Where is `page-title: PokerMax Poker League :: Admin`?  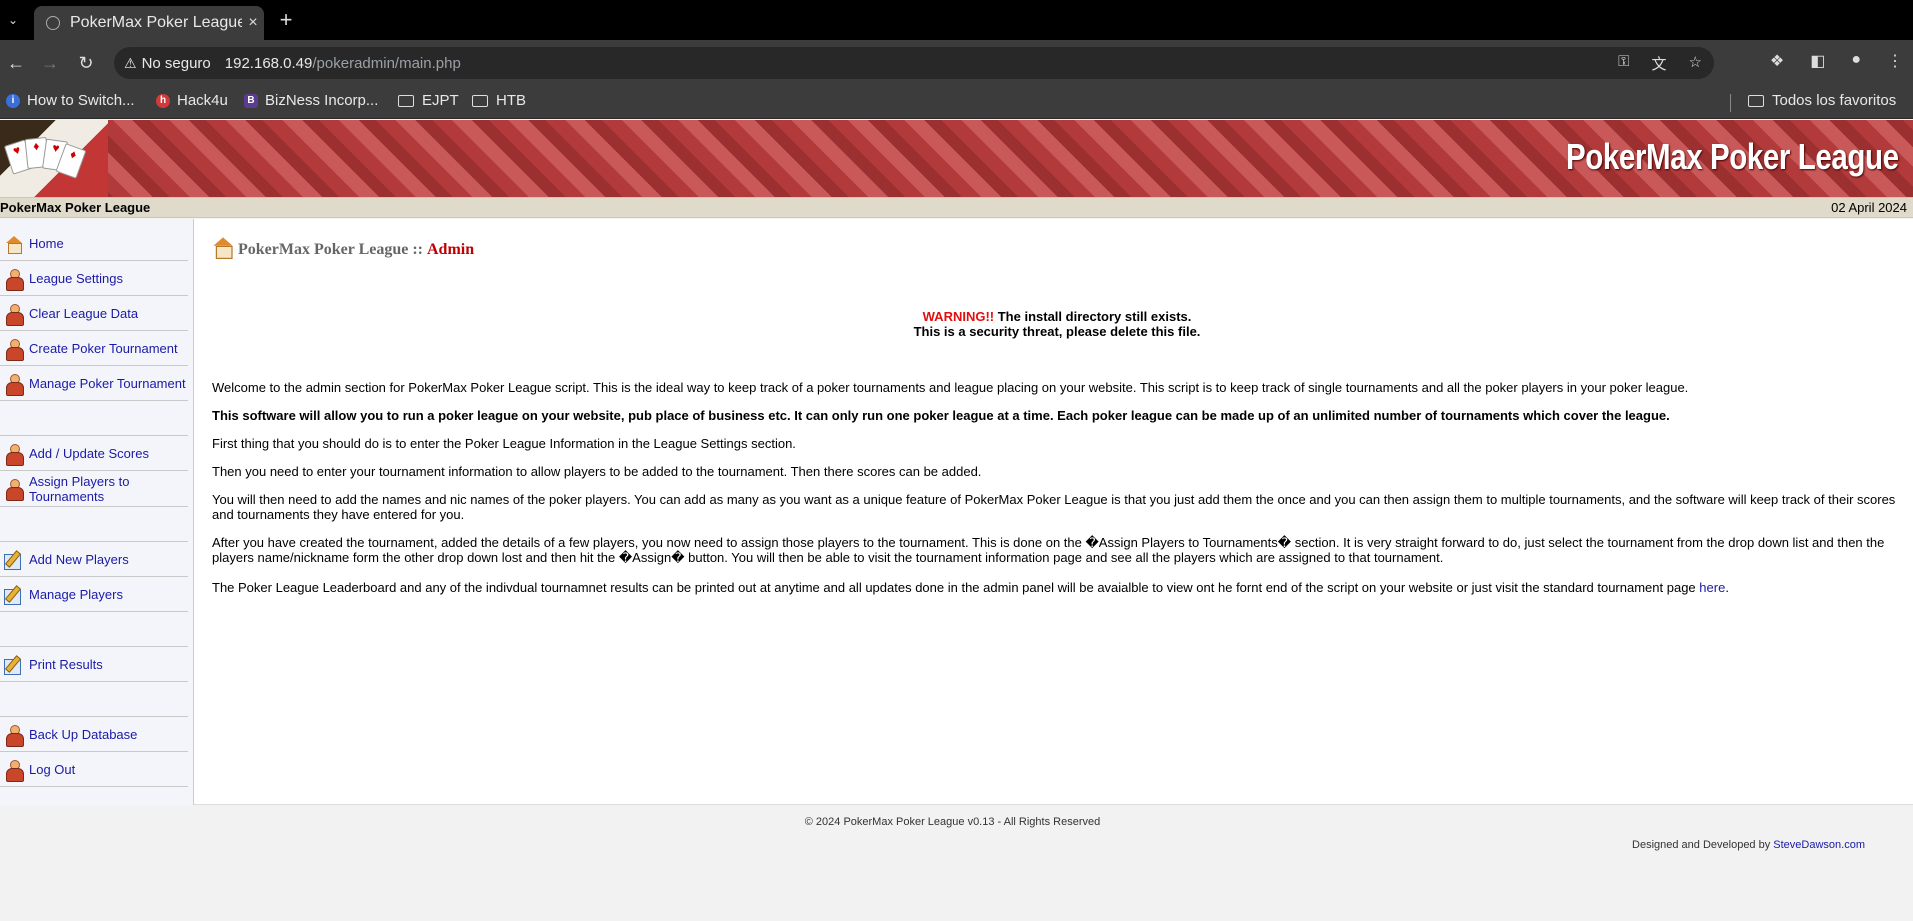 page-title: PokerMax Poker League :: Admin is located at coordinates (344, 248).